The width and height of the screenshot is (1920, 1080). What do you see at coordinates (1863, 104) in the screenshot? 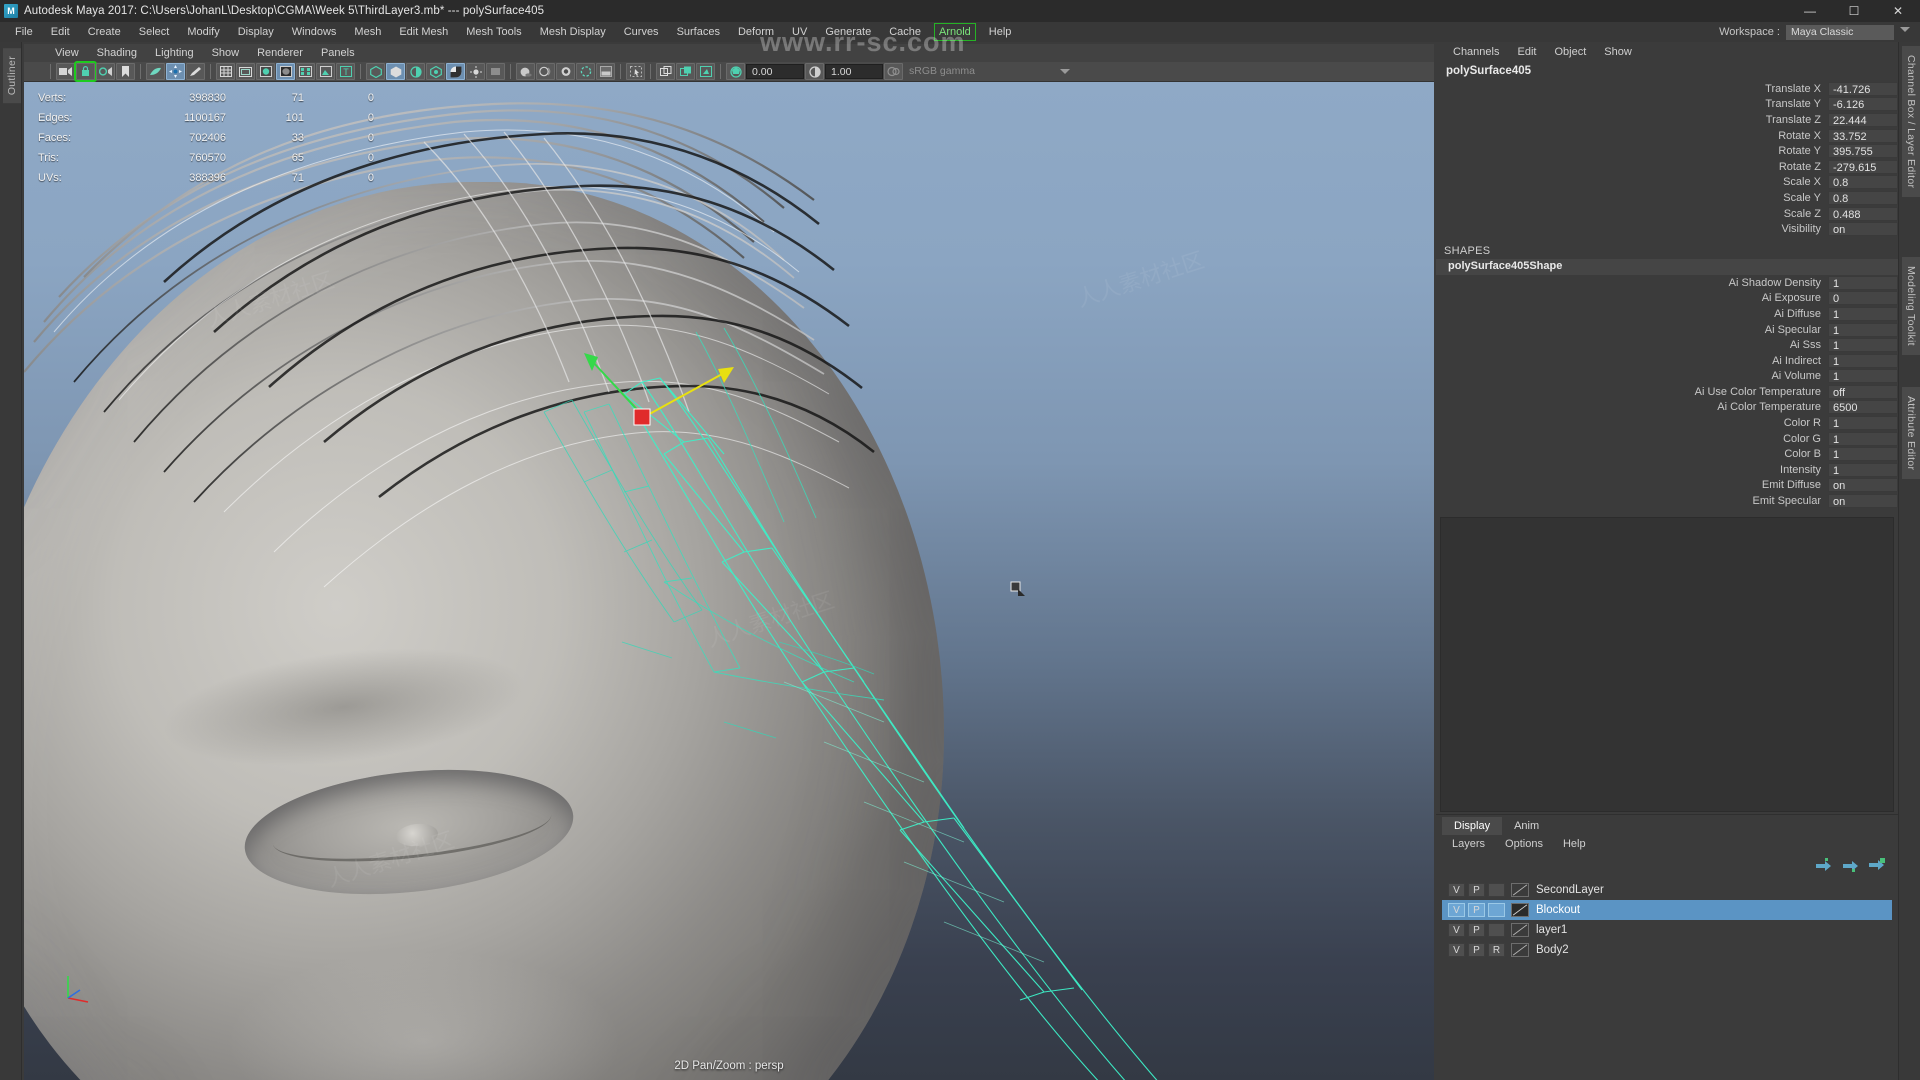
I see `attr-value-field: -6.126` at bounding box center [1863, 104].